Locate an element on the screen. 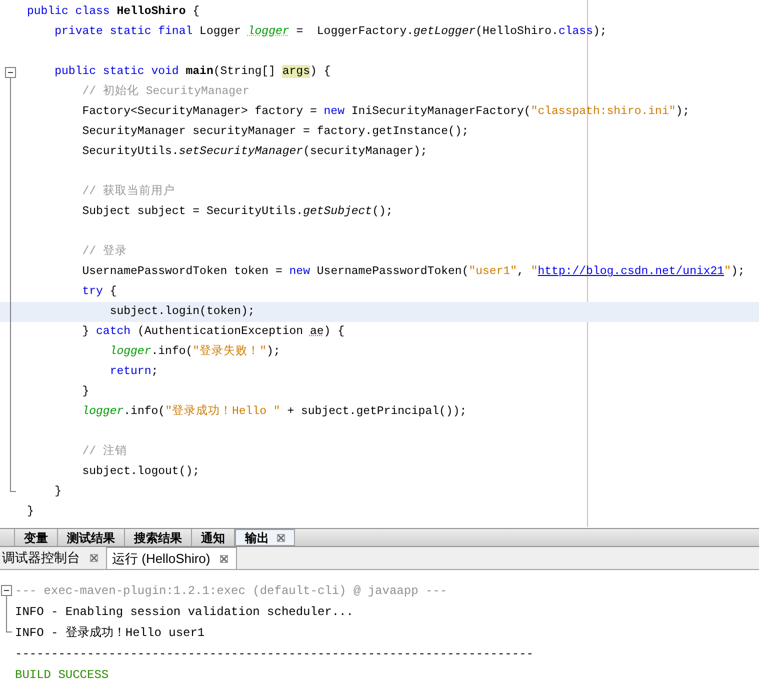  code-text: (String[] is located at coordinates (244, 71).